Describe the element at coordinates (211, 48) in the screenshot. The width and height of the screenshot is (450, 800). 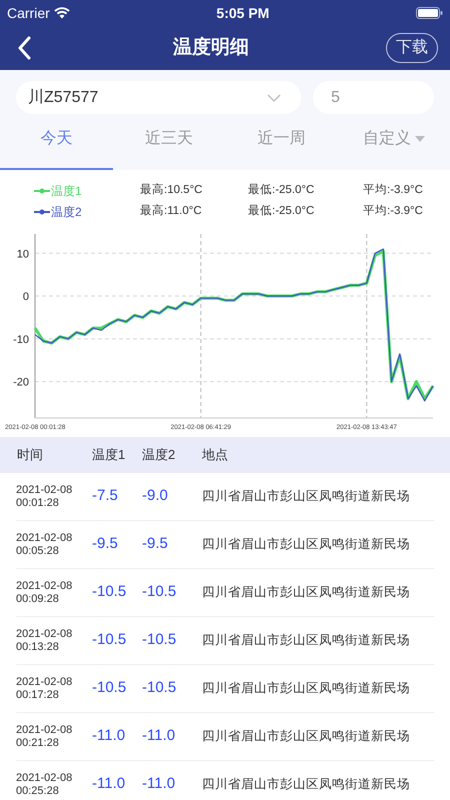
I see `page-title: 温度明细` at that location.